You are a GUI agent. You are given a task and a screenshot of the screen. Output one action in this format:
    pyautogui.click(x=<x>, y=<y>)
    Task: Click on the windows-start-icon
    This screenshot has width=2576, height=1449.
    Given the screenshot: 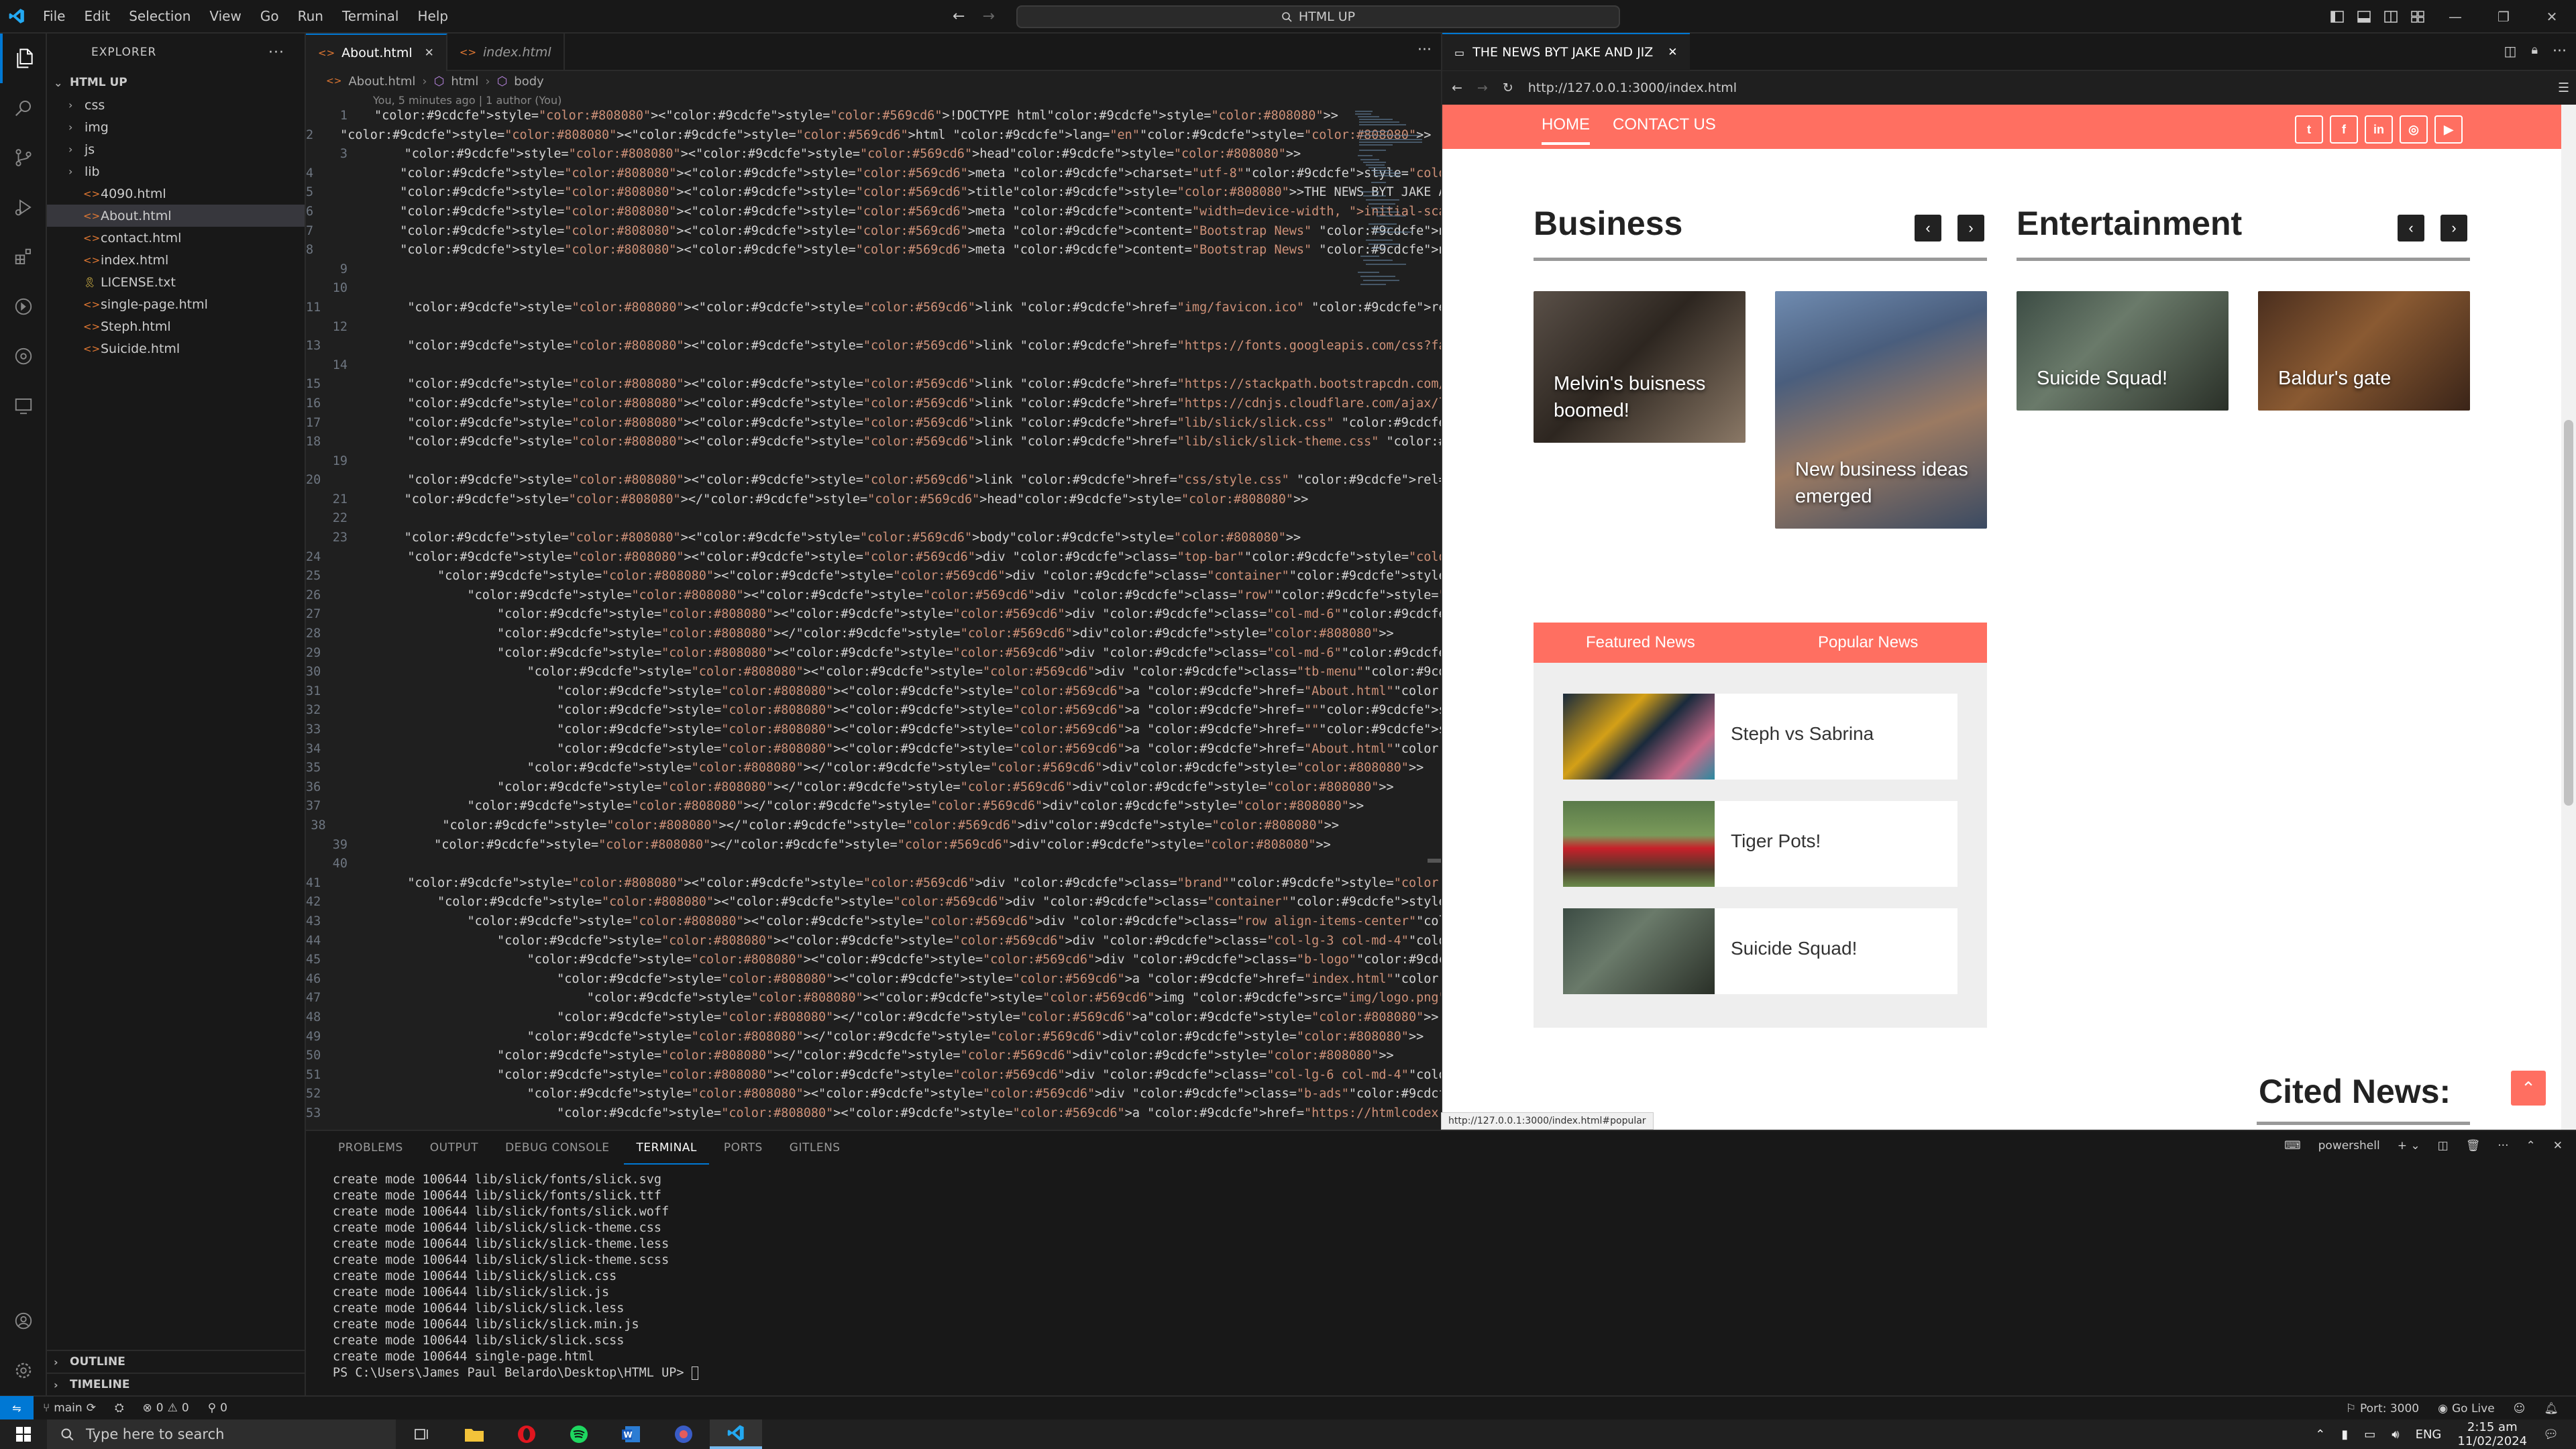 What is the action you would take?
    pyautogui.click(x=23, y=1434)
    